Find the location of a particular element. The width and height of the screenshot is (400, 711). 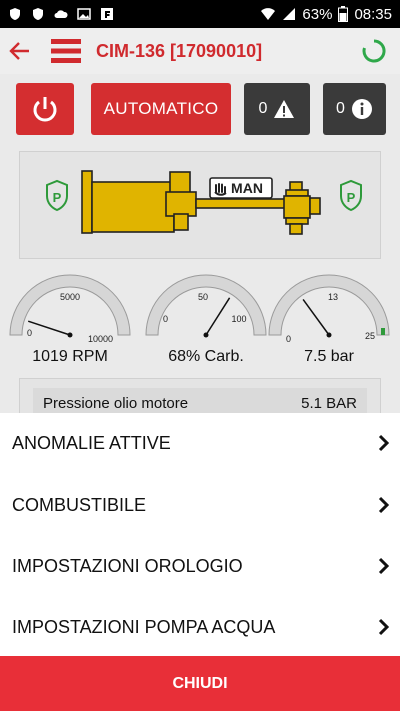

rpm-gauge: 0 5000 10000 1019 RPM is located at coordinates (70, 322).